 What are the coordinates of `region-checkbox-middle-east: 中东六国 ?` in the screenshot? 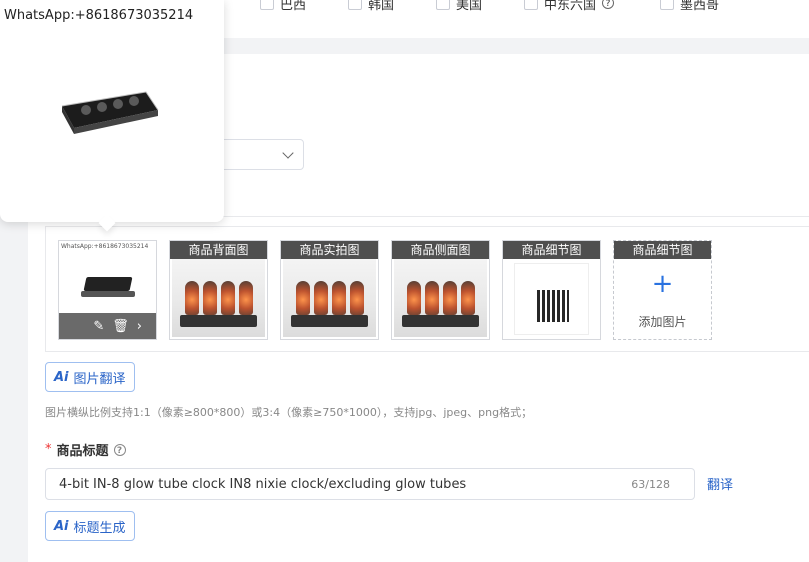 It's located at (569, 7).